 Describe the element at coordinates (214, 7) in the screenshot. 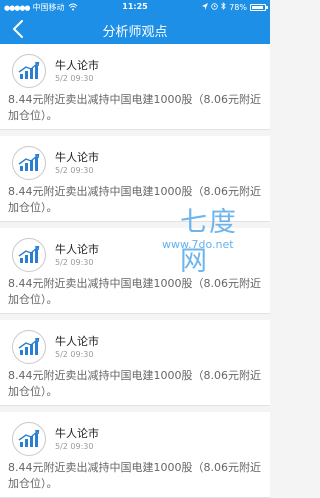

I see `alarm-icon` at that location.